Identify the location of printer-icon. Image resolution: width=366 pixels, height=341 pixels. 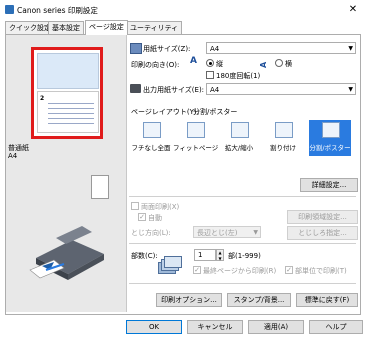
(135, 88).